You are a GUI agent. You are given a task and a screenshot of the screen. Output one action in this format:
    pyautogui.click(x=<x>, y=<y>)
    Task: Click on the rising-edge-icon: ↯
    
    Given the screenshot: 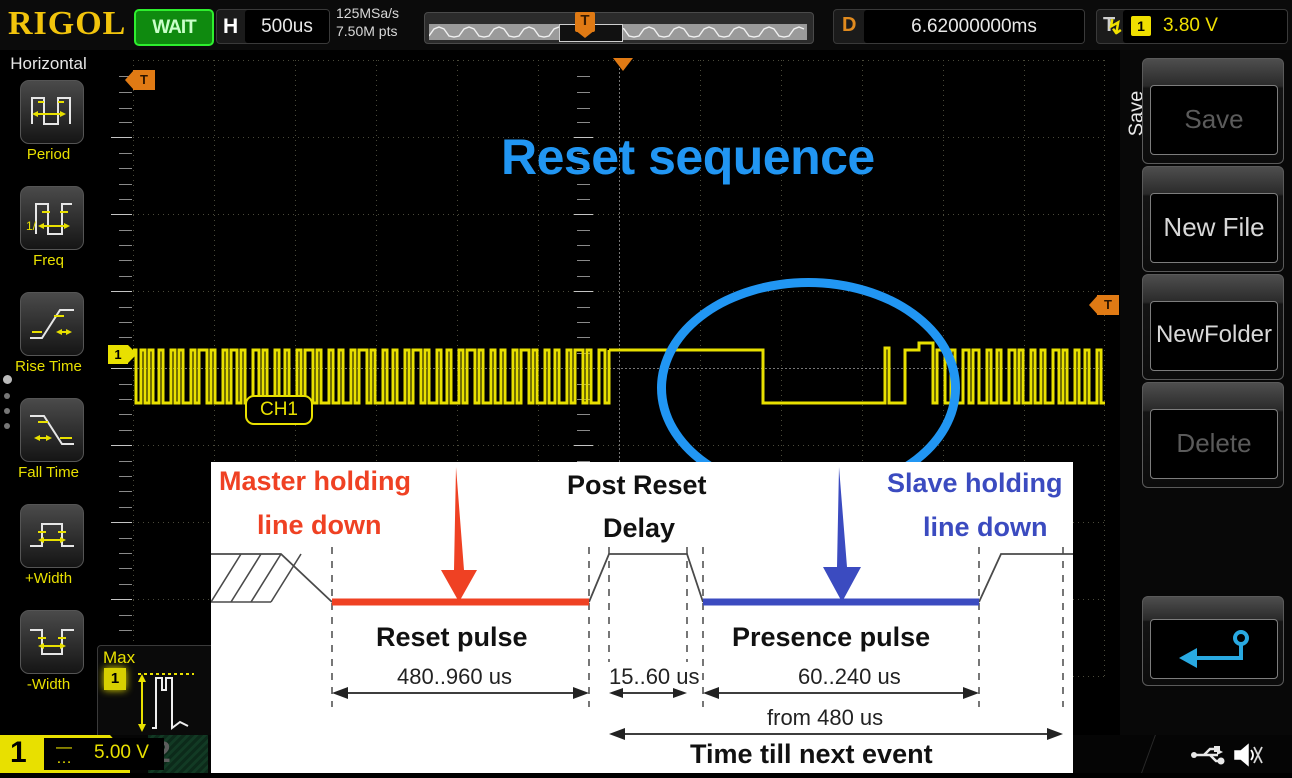 What is the action you would take?
    pyautogui.click(x=1115, y=28)
    